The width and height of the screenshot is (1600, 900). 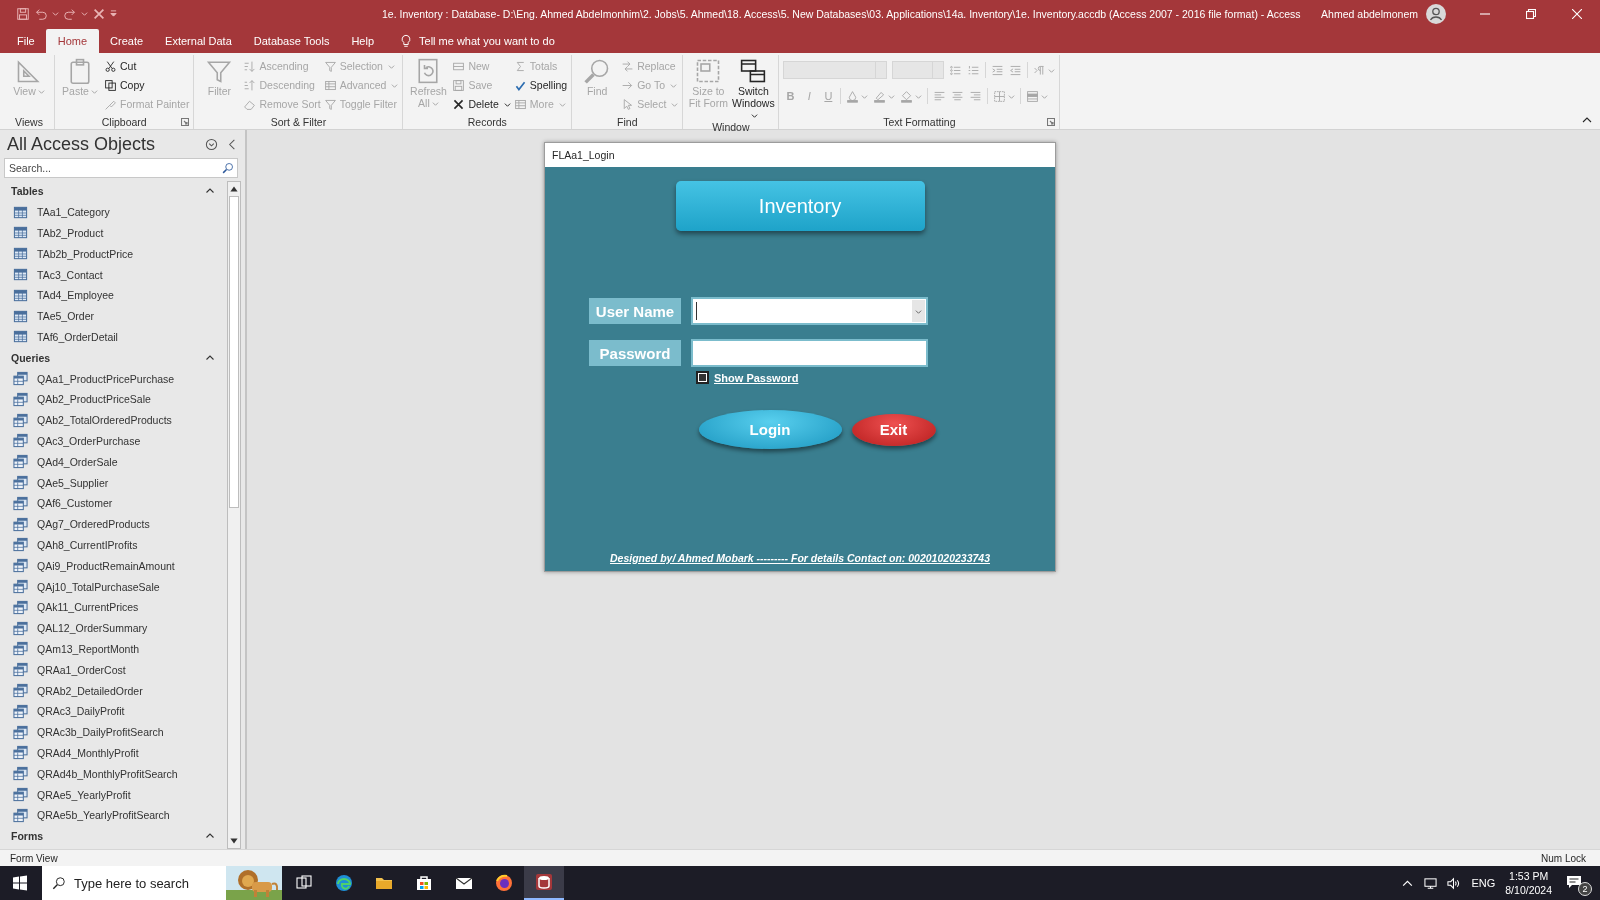 I want to click on nav-item: TAe5_Order, so click(x=113, y=316).